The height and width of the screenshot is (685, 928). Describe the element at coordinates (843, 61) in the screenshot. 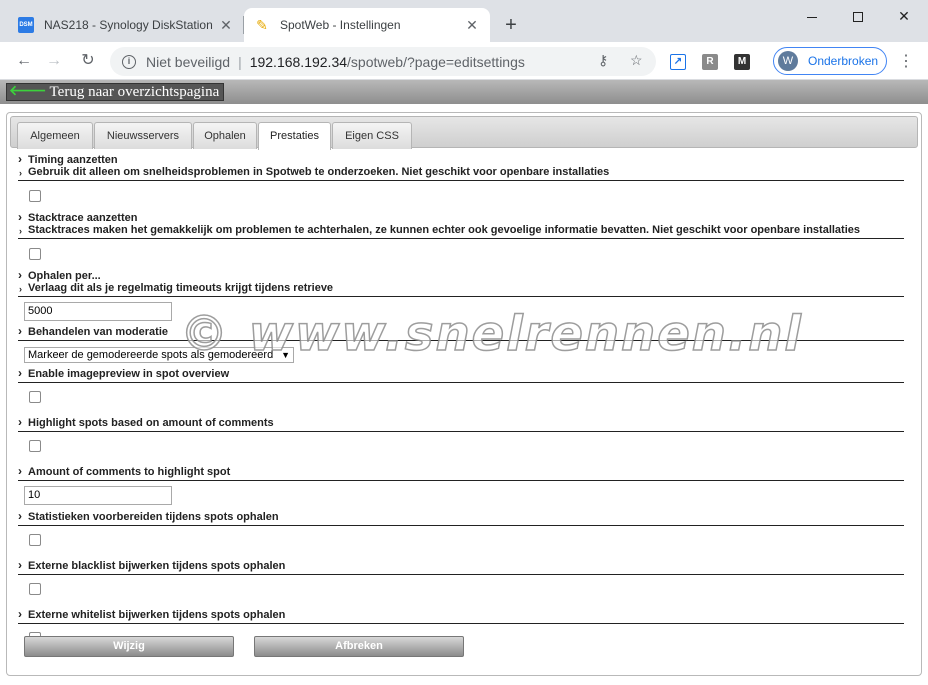

I see `profile-label: Onderbroken` at that location.